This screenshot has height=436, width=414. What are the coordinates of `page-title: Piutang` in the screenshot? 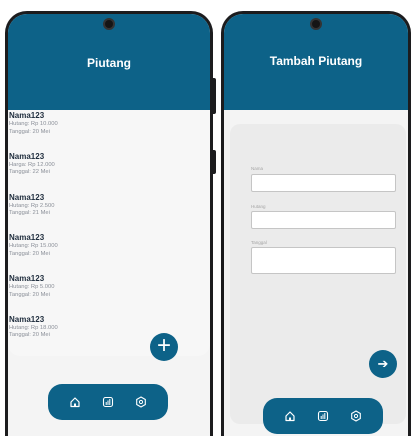 It's located at (109, 63).